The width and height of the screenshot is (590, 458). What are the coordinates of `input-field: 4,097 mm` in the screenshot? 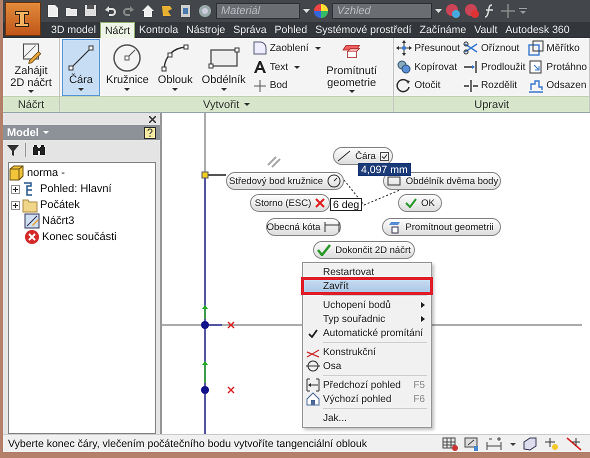 It's located at (384, 169).